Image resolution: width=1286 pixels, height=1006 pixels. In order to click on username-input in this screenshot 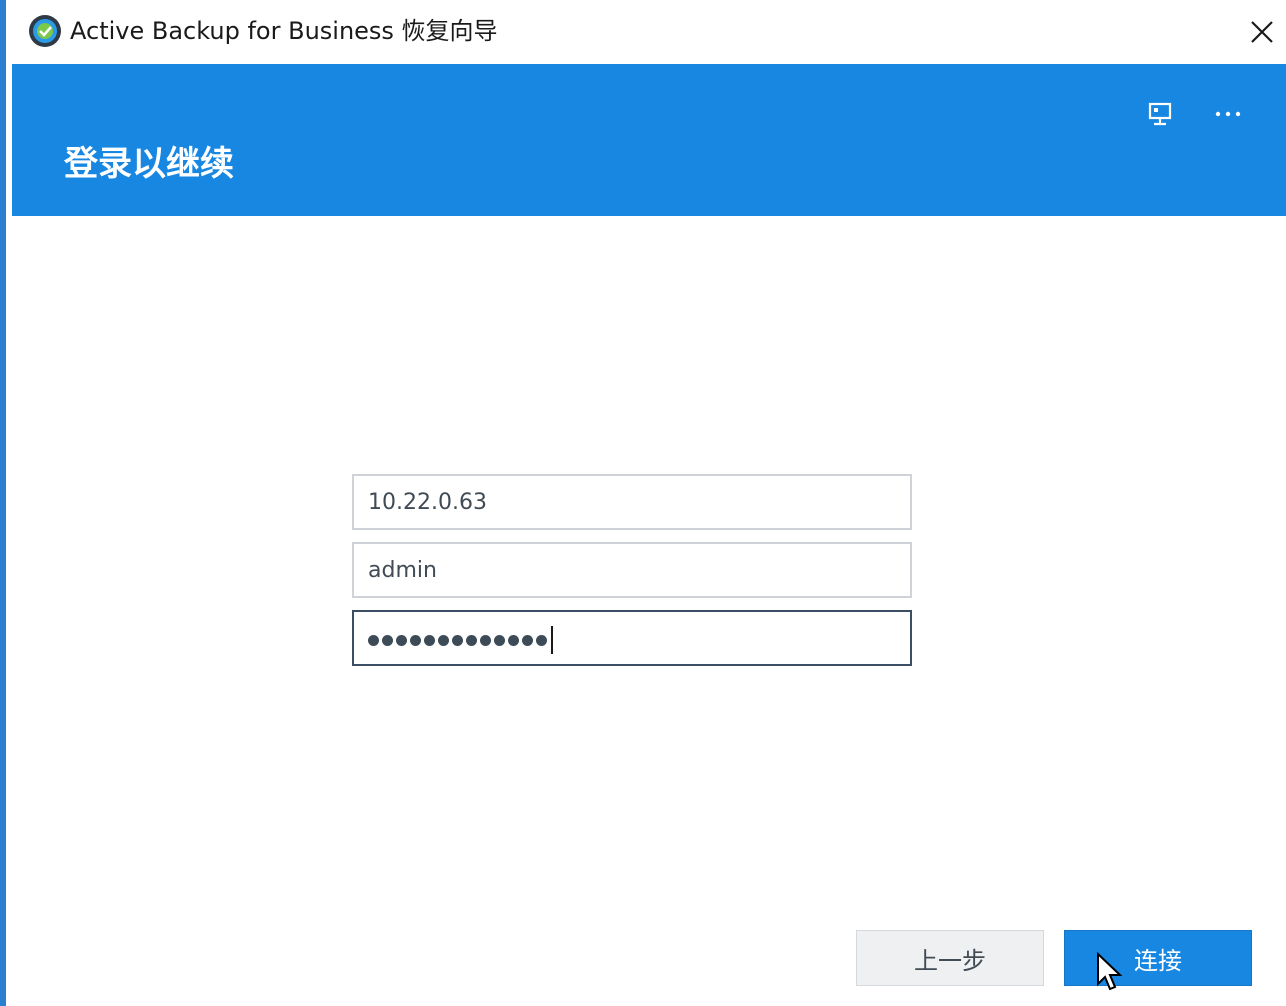, I will do `click(632, 570)`.